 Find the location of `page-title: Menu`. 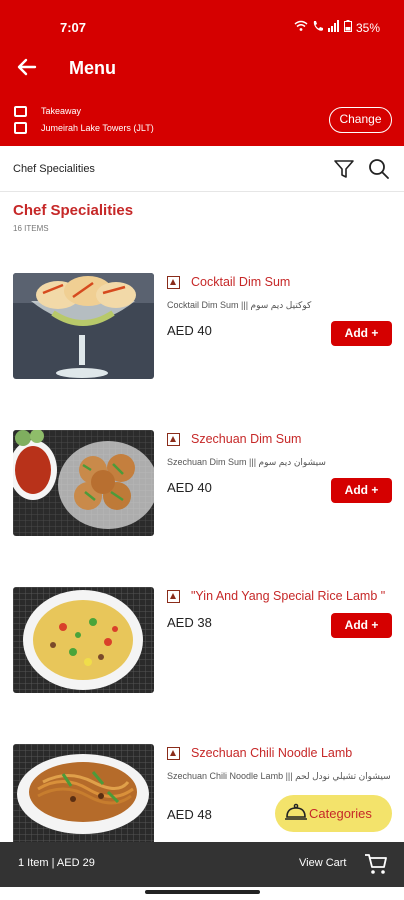

page-title: Menu is located at coordinates (92, 68).